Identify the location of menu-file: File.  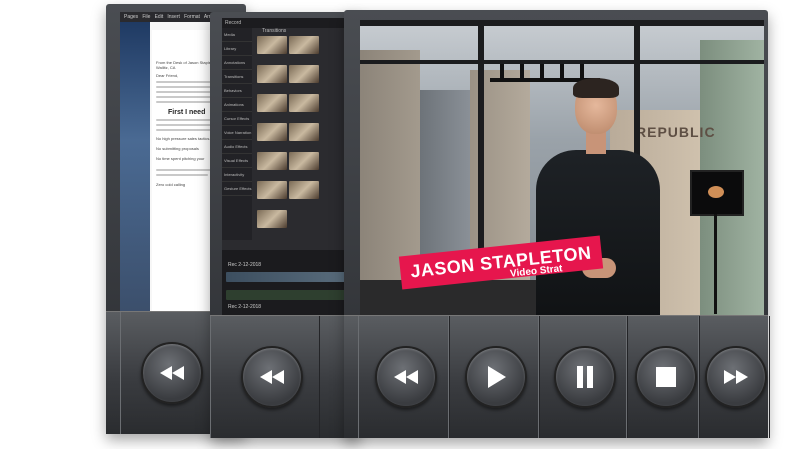
(146, 17).